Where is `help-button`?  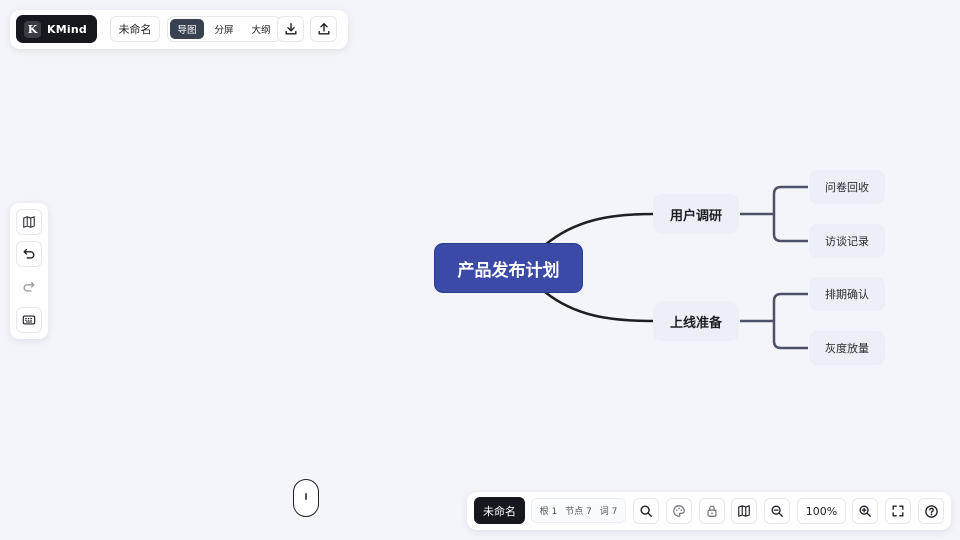
help-button is located at coordinates (931, 511).